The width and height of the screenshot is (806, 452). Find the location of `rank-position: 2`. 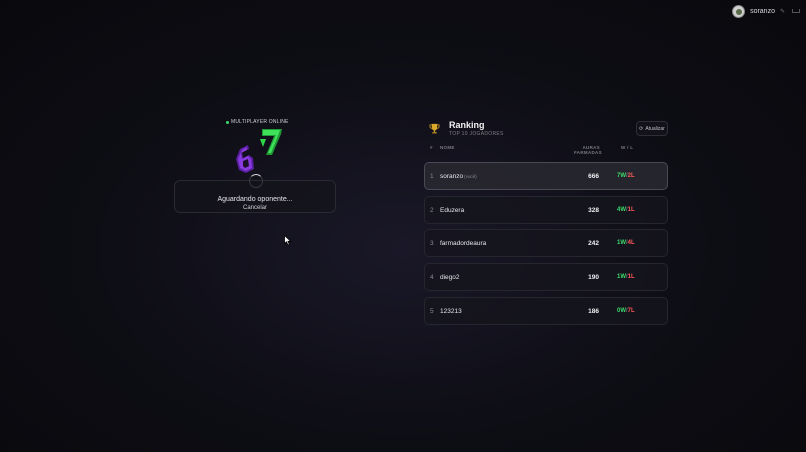

rank-position: 2 is located at coordinates (432, 210).